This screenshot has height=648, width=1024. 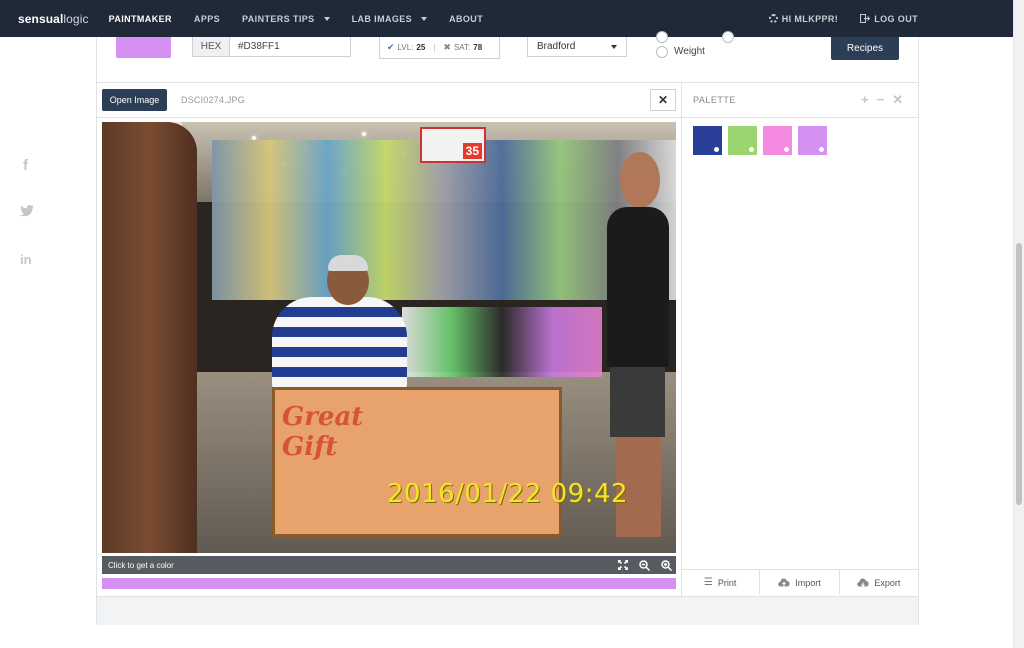 What do you see at coordinates (666, 565) in the screenshot?
I see `zoom-in-icon` at bounding box center [666, 565].